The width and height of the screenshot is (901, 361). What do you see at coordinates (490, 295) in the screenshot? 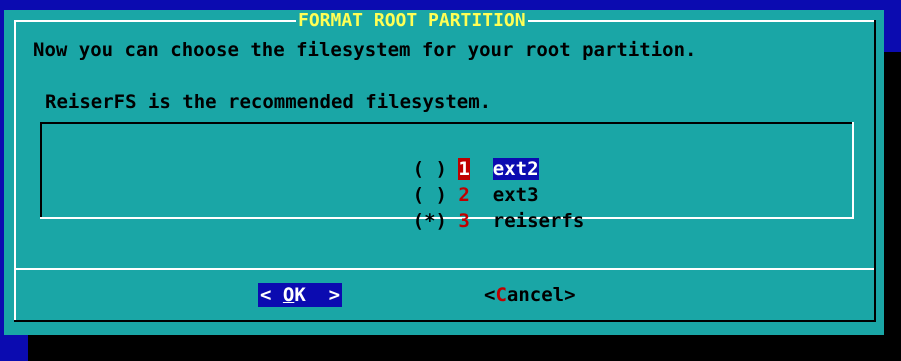
I see `cancel-left-bracket: <` at bounding box center [490, 295].